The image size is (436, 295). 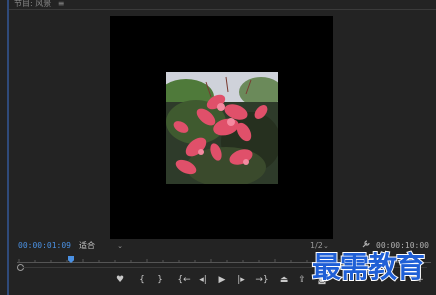 I want to click on playhead-timecode: 00:00:01:09, so click(x=44, y=246).